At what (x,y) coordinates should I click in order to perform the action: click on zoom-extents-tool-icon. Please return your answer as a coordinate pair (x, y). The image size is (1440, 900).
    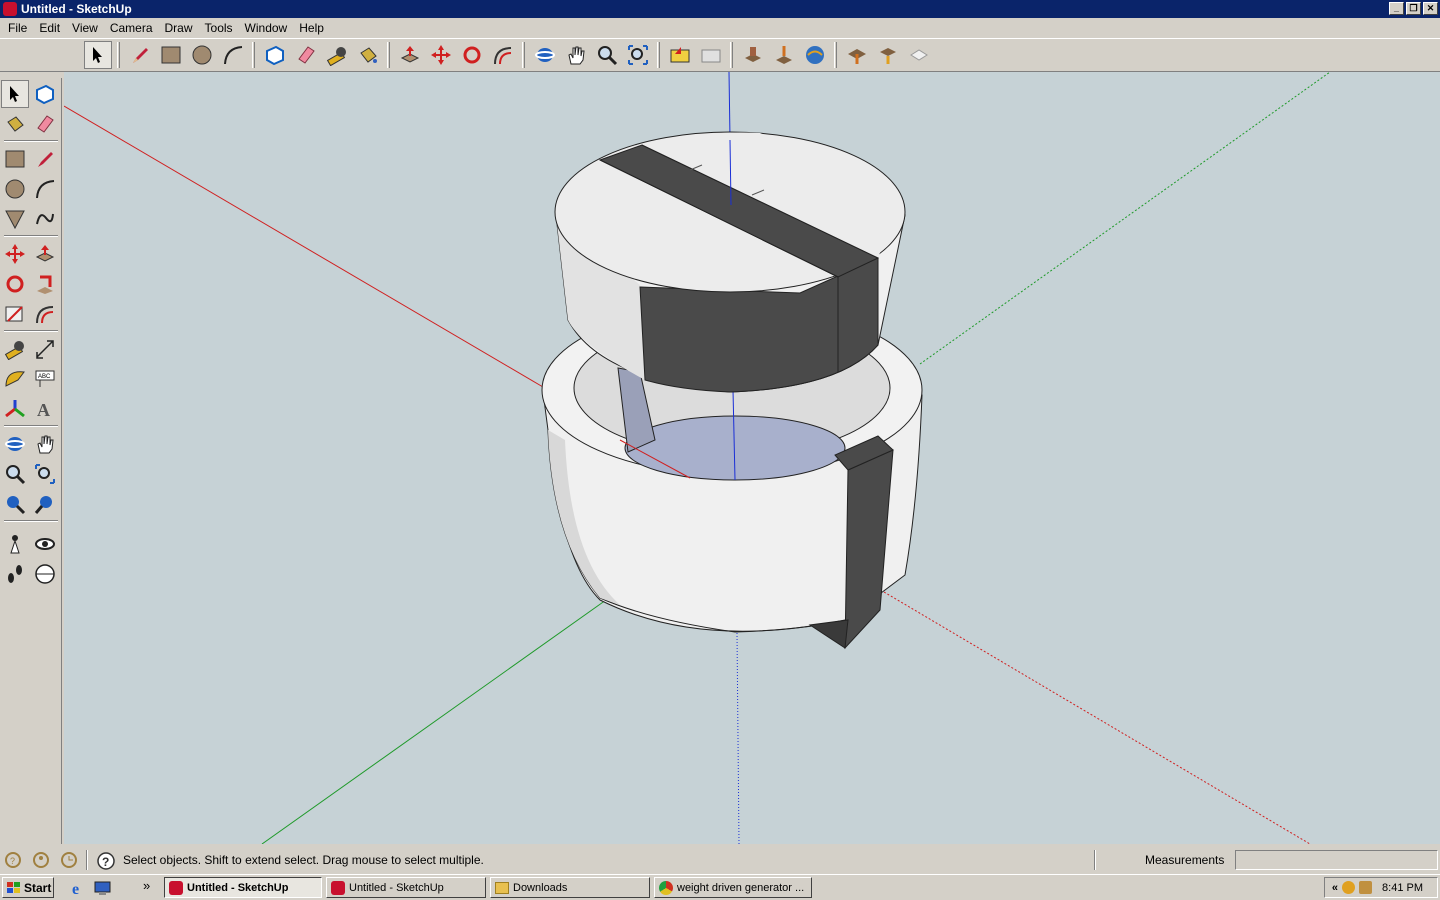
    Looking at the image, I should click on (45, 474).